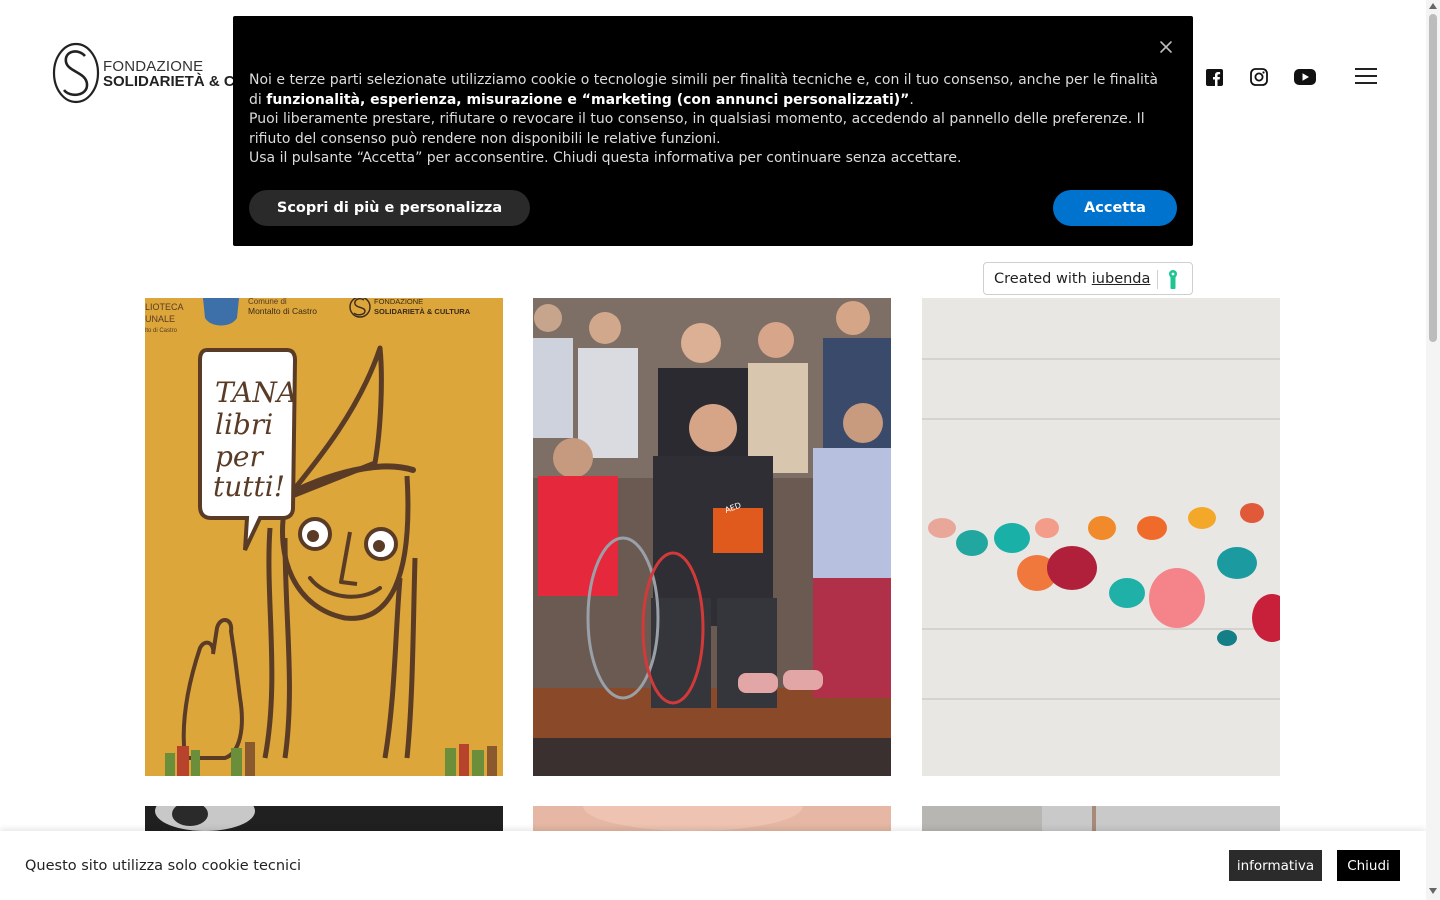 This screenshot has width=1440, height=900. What do you see at coordinates (1259, 77) in the screenshot?
I see `instagram-icon` at bounding box center [1259, 77].